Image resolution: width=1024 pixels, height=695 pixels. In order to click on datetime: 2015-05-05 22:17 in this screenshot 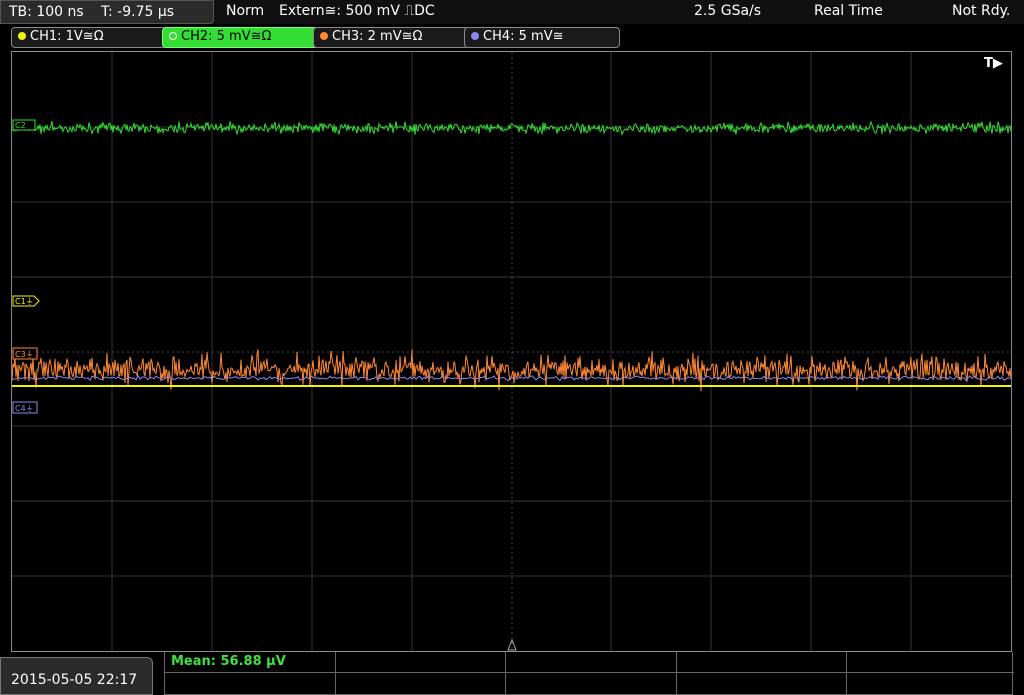, I will do `click(74, 680)`.